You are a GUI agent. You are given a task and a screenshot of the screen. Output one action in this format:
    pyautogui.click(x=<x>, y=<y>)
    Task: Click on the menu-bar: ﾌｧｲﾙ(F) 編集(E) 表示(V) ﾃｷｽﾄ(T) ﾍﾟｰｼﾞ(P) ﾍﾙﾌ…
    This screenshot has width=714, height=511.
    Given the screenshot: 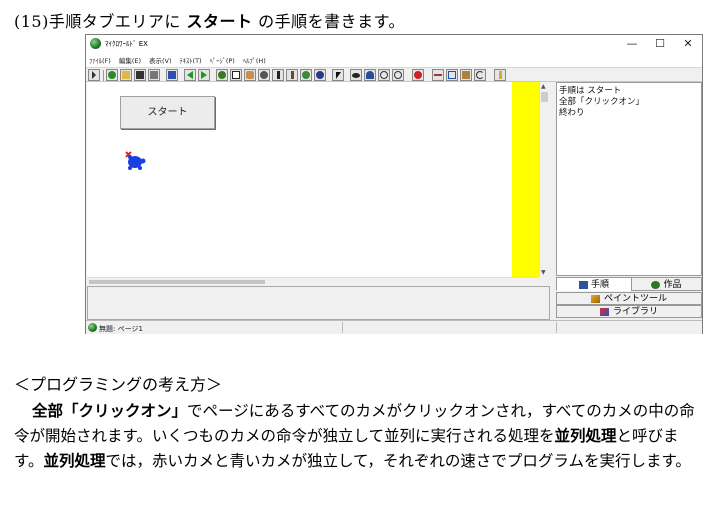 What is the action you would take?
    pyautogui.click(x=394, y=60)
    